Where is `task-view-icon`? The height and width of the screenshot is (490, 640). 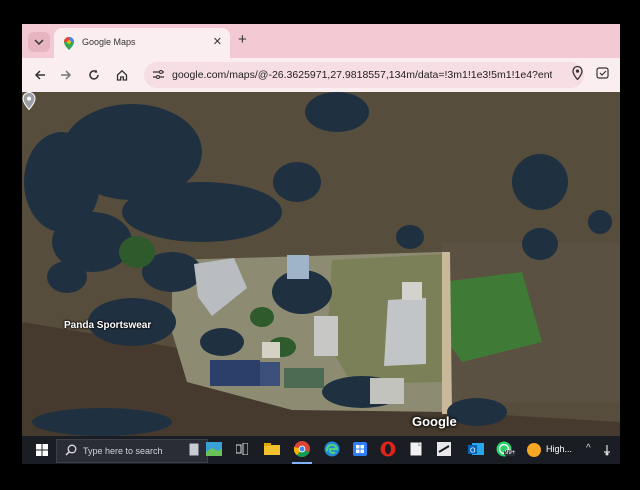 task-view-icon is located at coordinates (242, 449).